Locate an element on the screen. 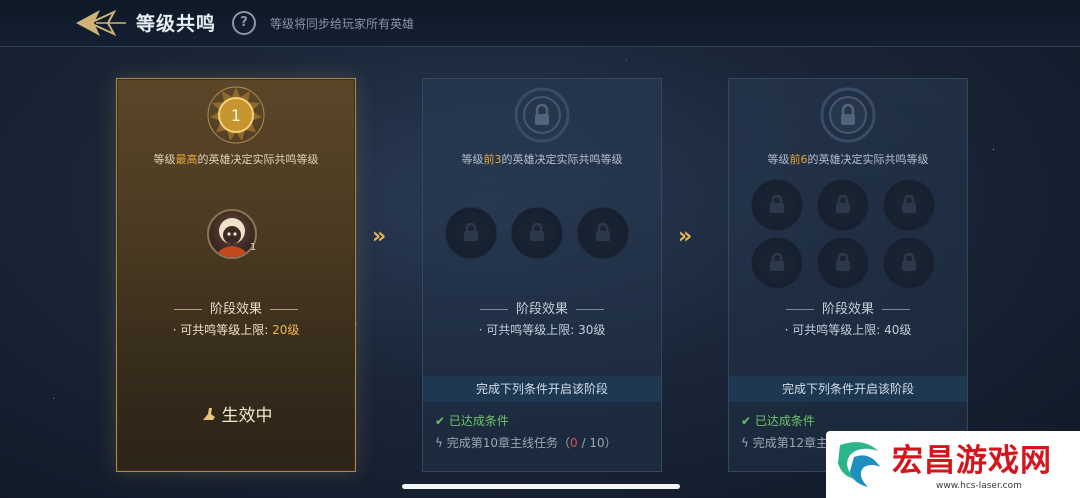  stage-medal-icon: 1 is located at coordinates (236, 115).